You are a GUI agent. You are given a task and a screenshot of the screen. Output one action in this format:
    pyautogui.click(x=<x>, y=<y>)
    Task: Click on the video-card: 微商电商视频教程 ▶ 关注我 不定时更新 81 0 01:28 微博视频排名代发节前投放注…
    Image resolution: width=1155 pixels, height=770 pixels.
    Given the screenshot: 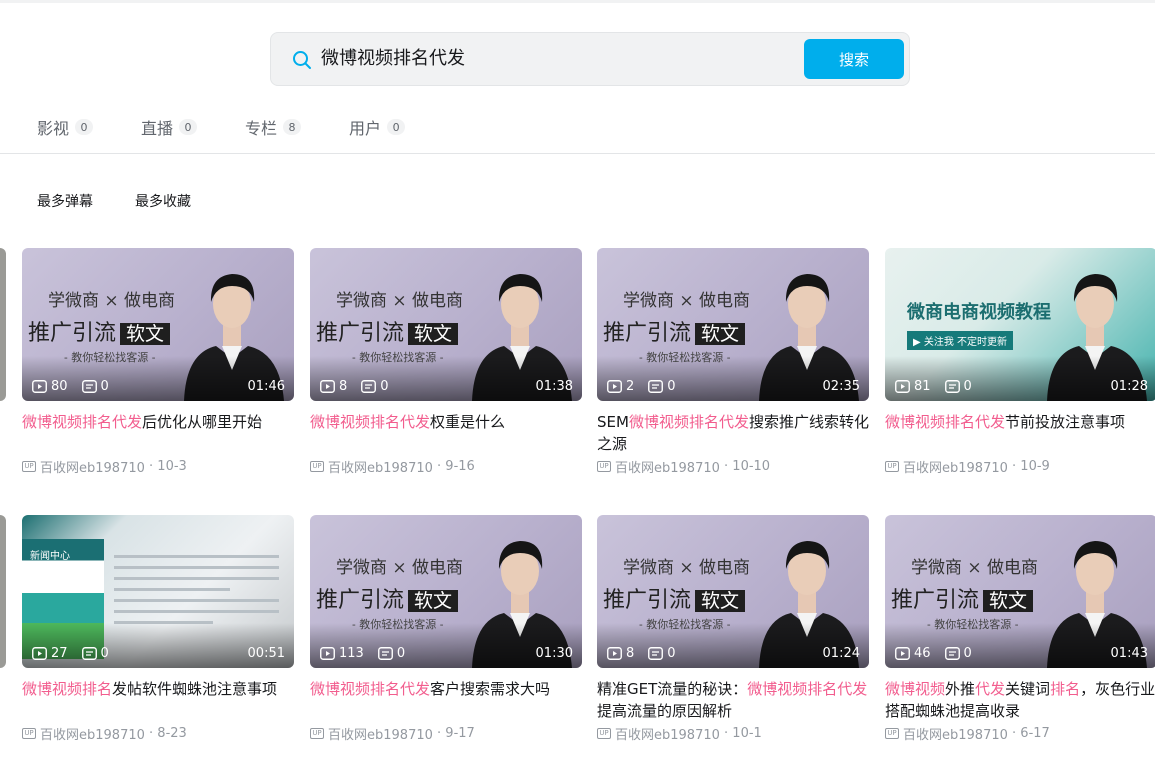 What is the action you would take?
    pyautogui.click(x=1020, y=362)
    